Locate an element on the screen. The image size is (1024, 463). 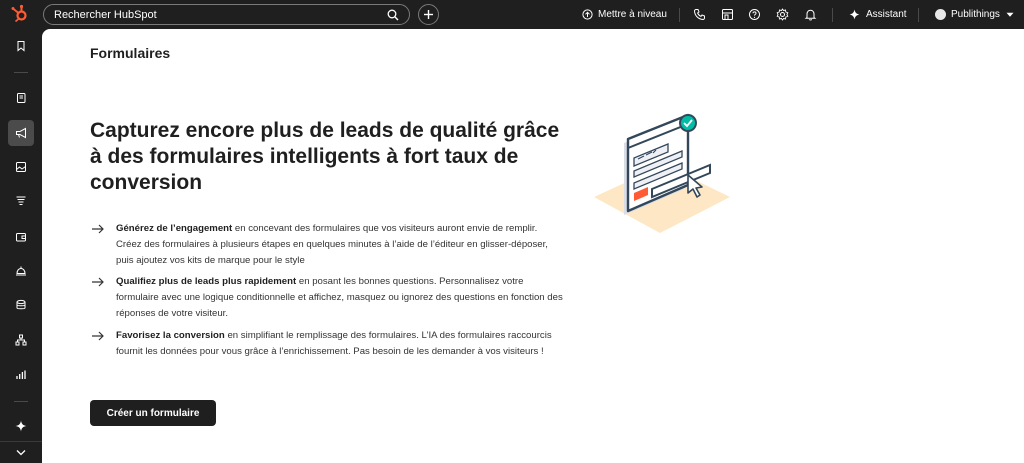
sidebar-item-sales is located at coordinates (21, 201).